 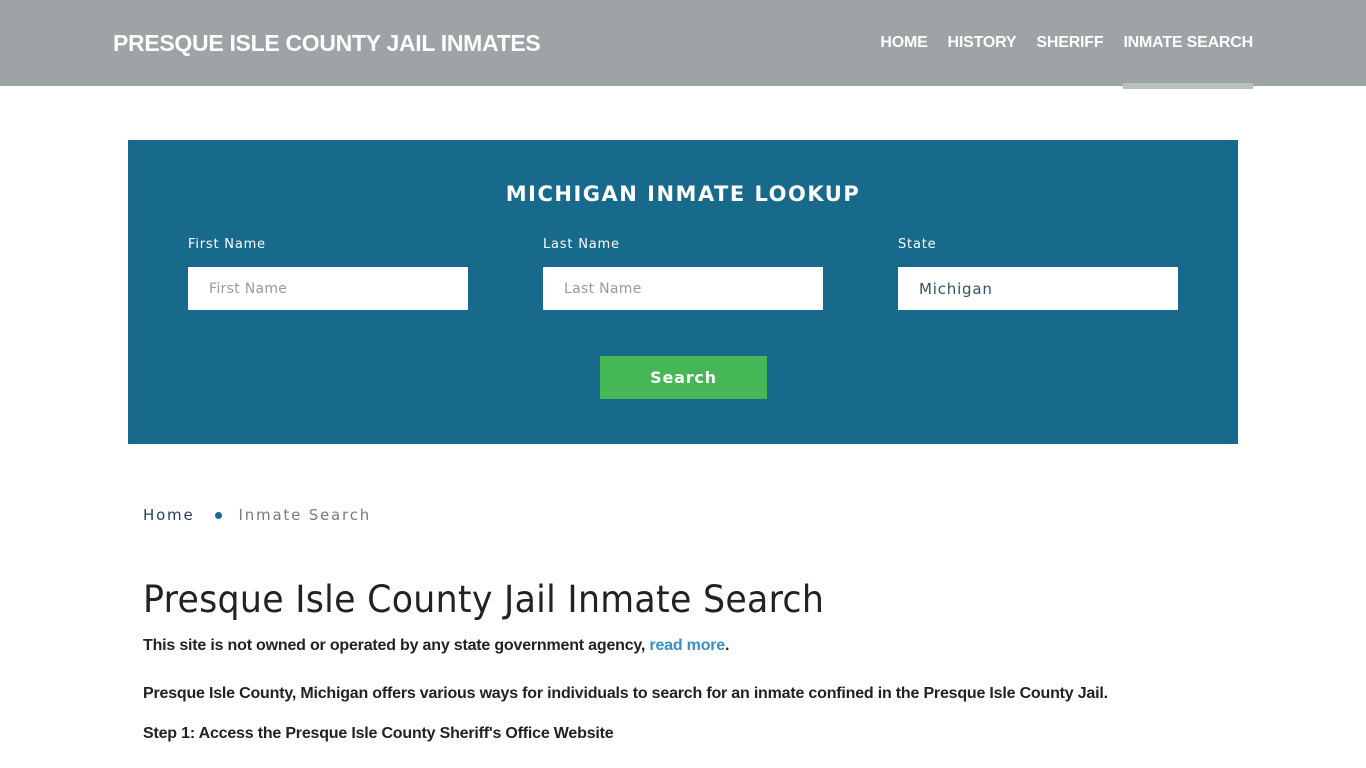 I want to click on breadcrumb-current: Inmate Search, so click(x=305, y=515).